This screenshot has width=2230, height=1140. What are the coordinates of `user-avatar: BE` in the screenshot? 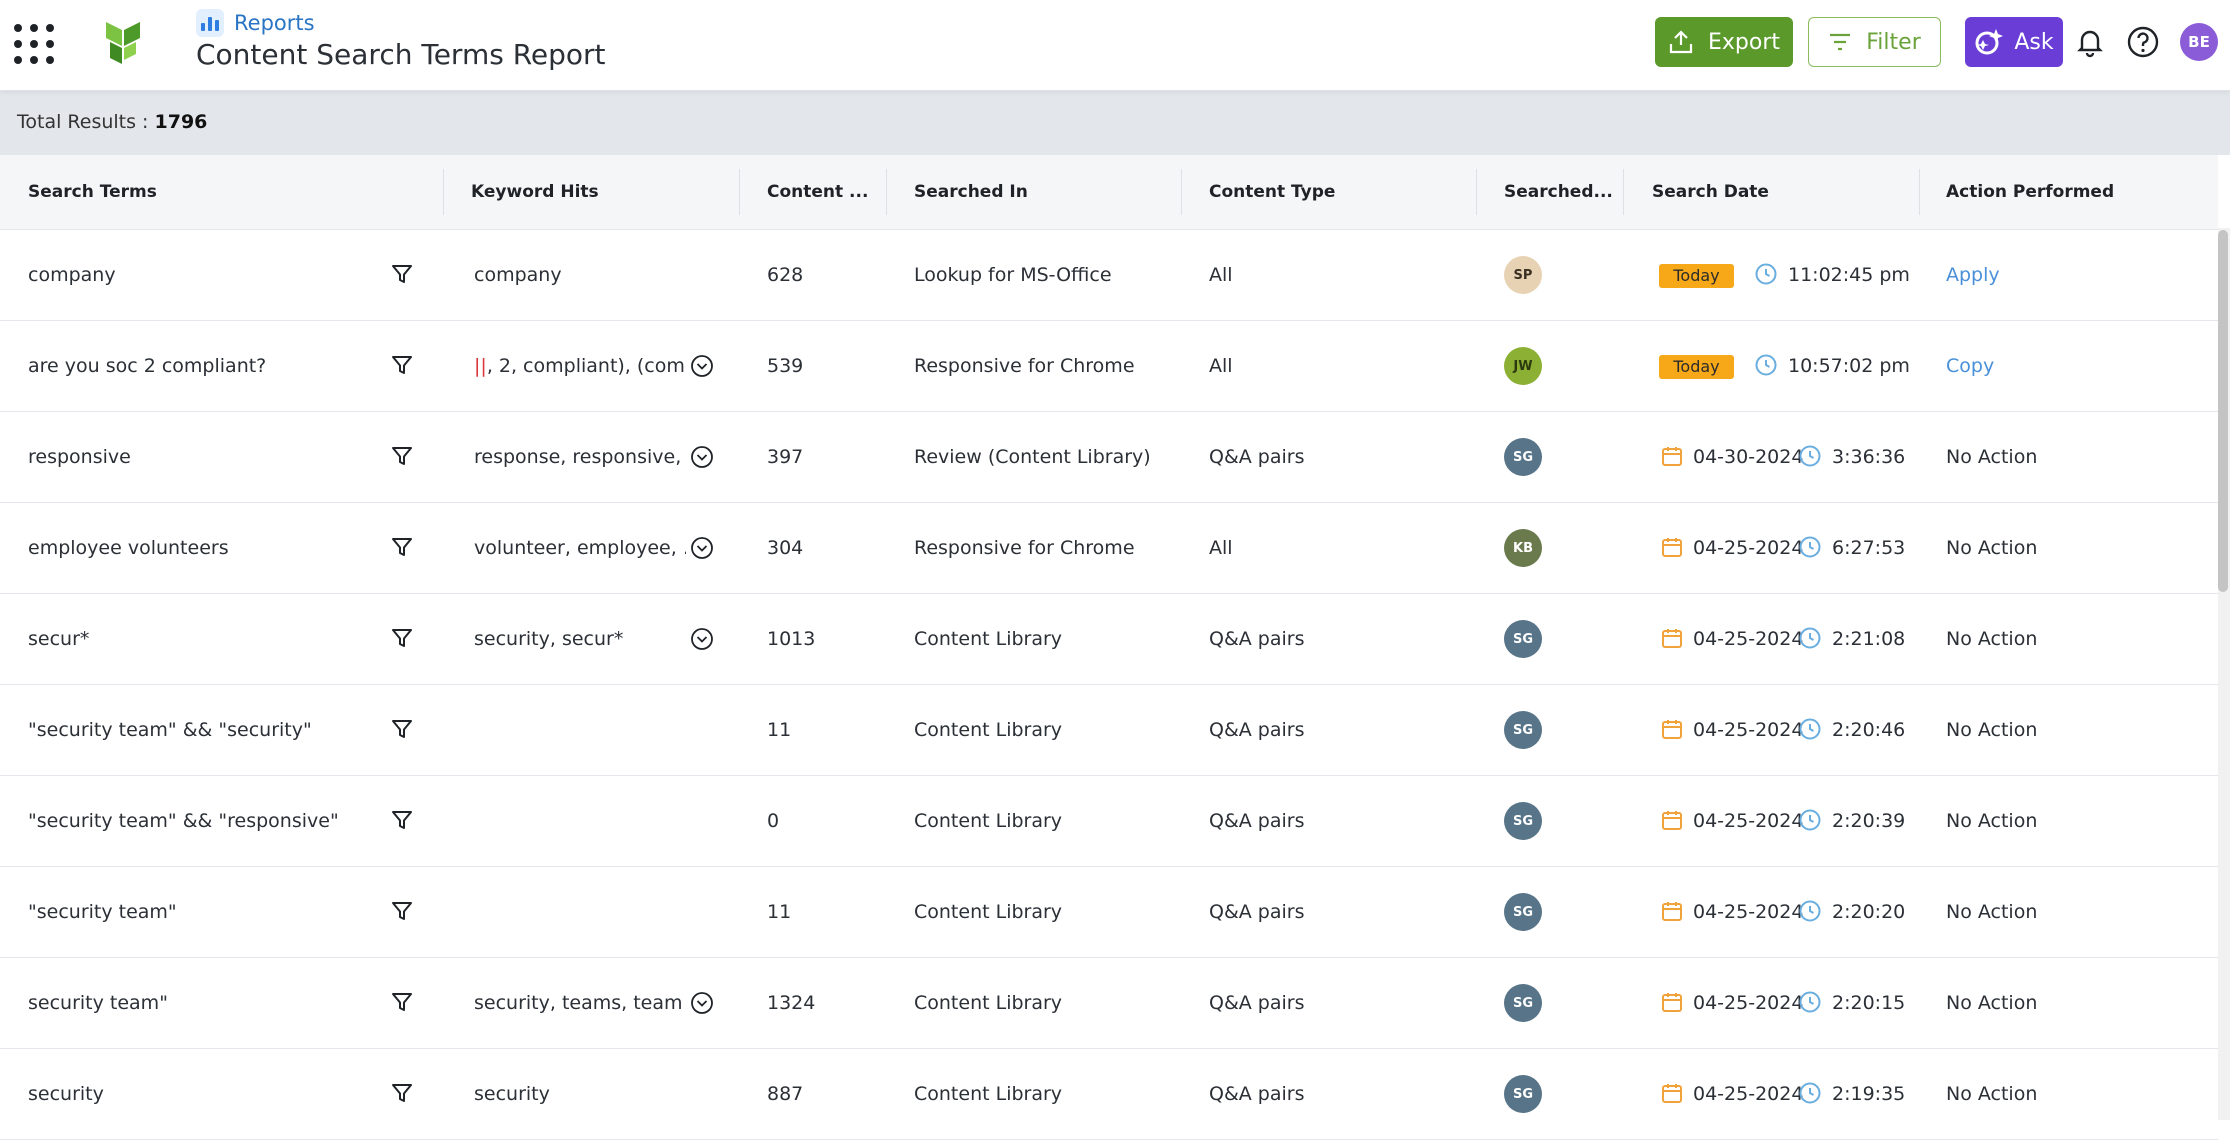 It's located at (2199, 42).